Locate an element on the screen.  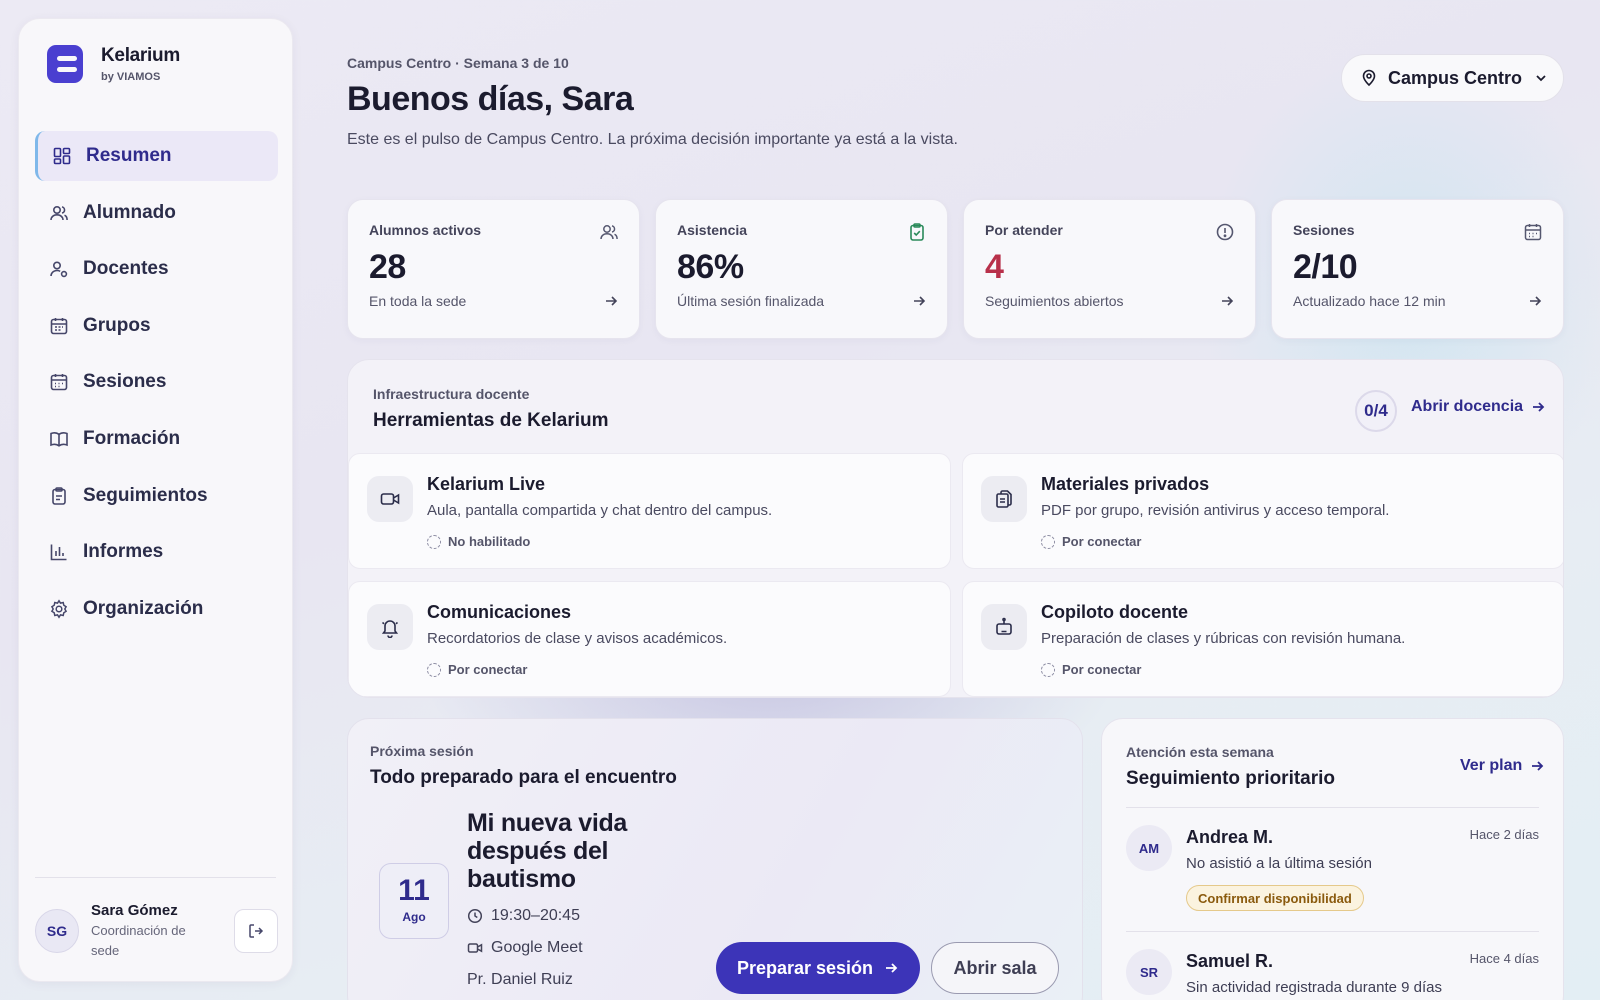
sidebar-item-label: Organización is located at coordinates (143, 608).